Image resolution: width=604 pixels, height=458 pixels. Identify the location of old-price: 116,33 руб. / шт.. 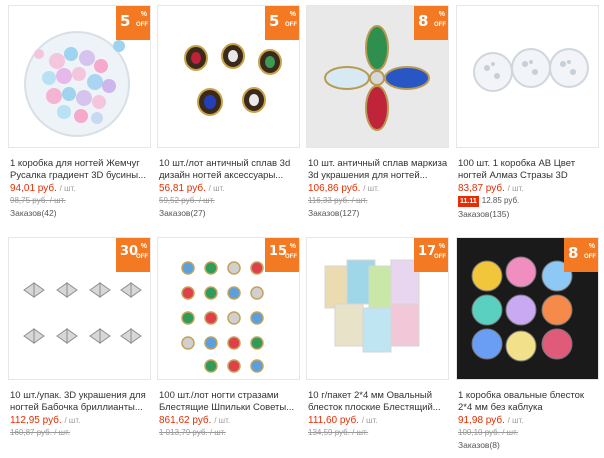
(338, 200).